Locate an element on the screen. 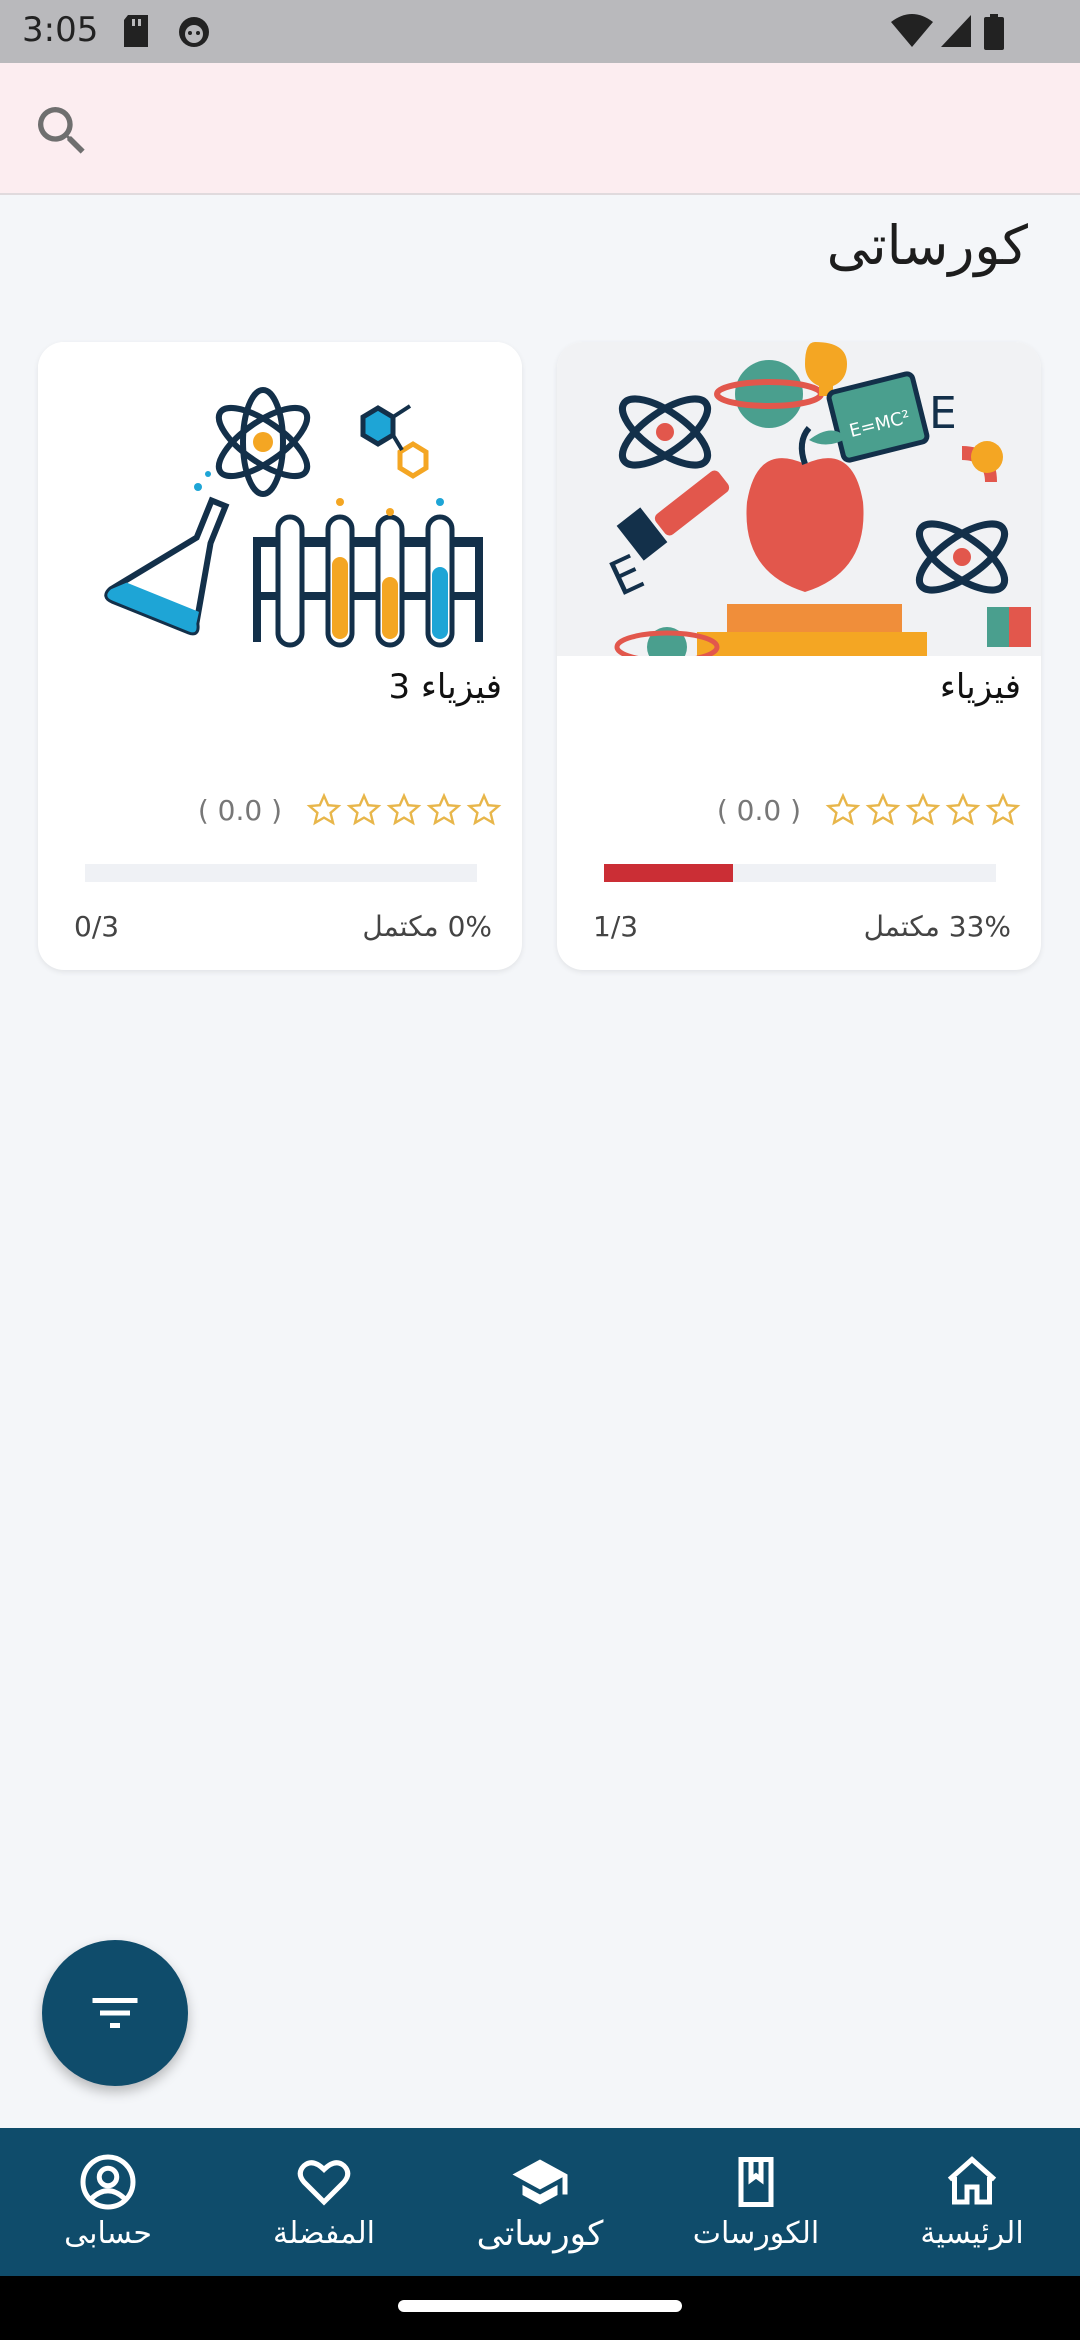 This screenshot has height=2340, width=1080. signal-icon is located at coordinates (956, 31).